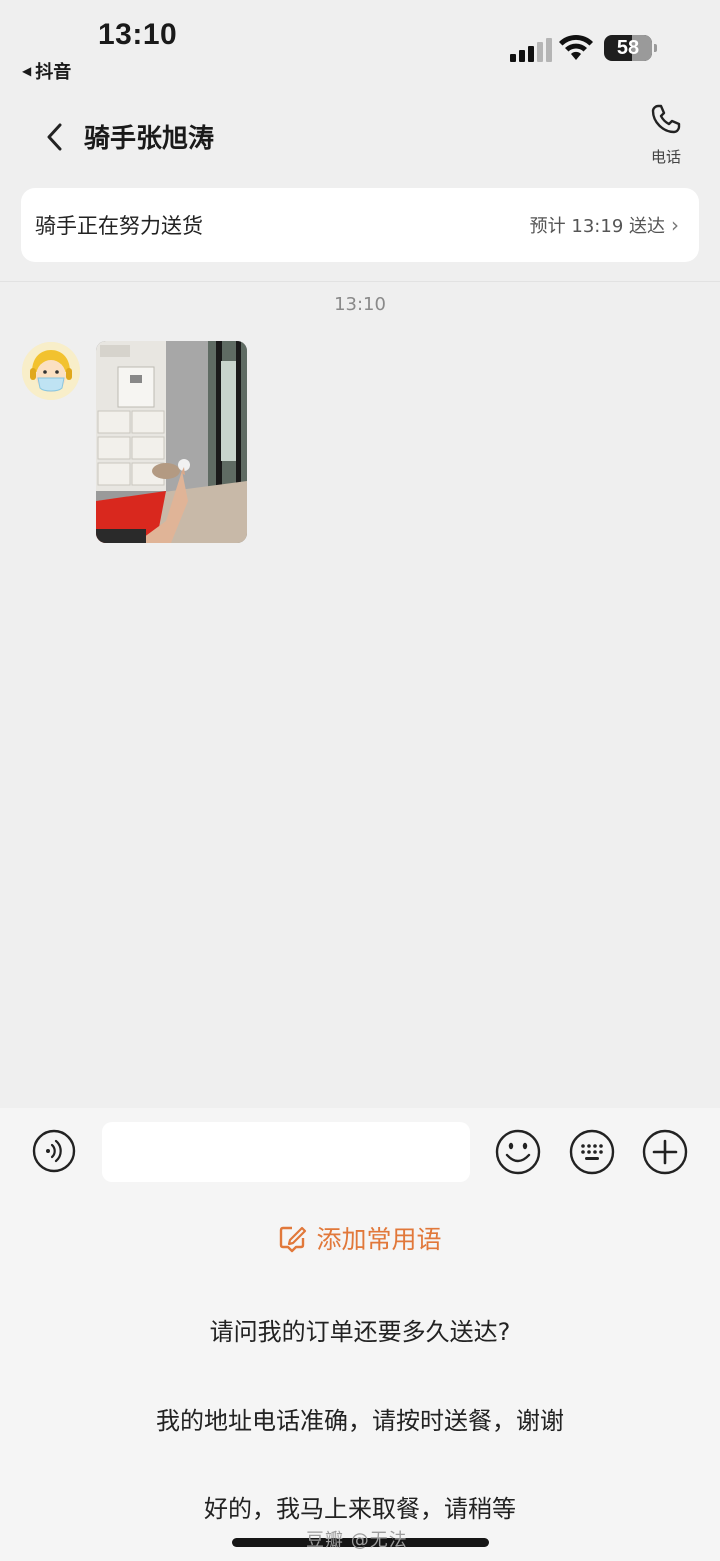 The image size is (720, 1561). Describe the element at coordinates (531, 49) in the screenshot. I see `cellular-signal-icon` at that location.